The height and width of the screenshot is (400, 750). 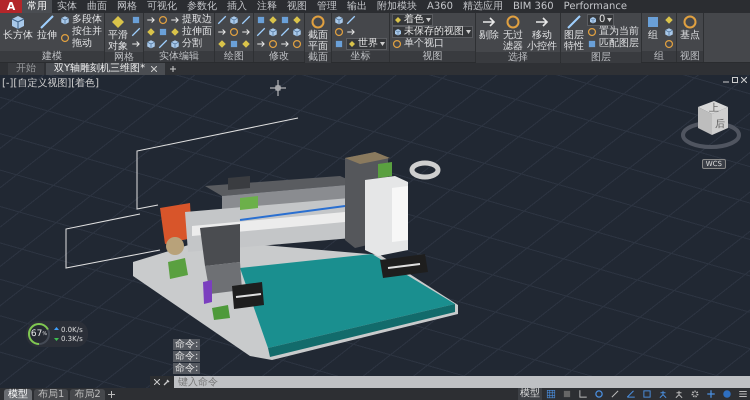 What do you see at coordinates (191, 20) in the screenshot?
I see `ribbon-button: 提取边` at bounding box center [191, 20].